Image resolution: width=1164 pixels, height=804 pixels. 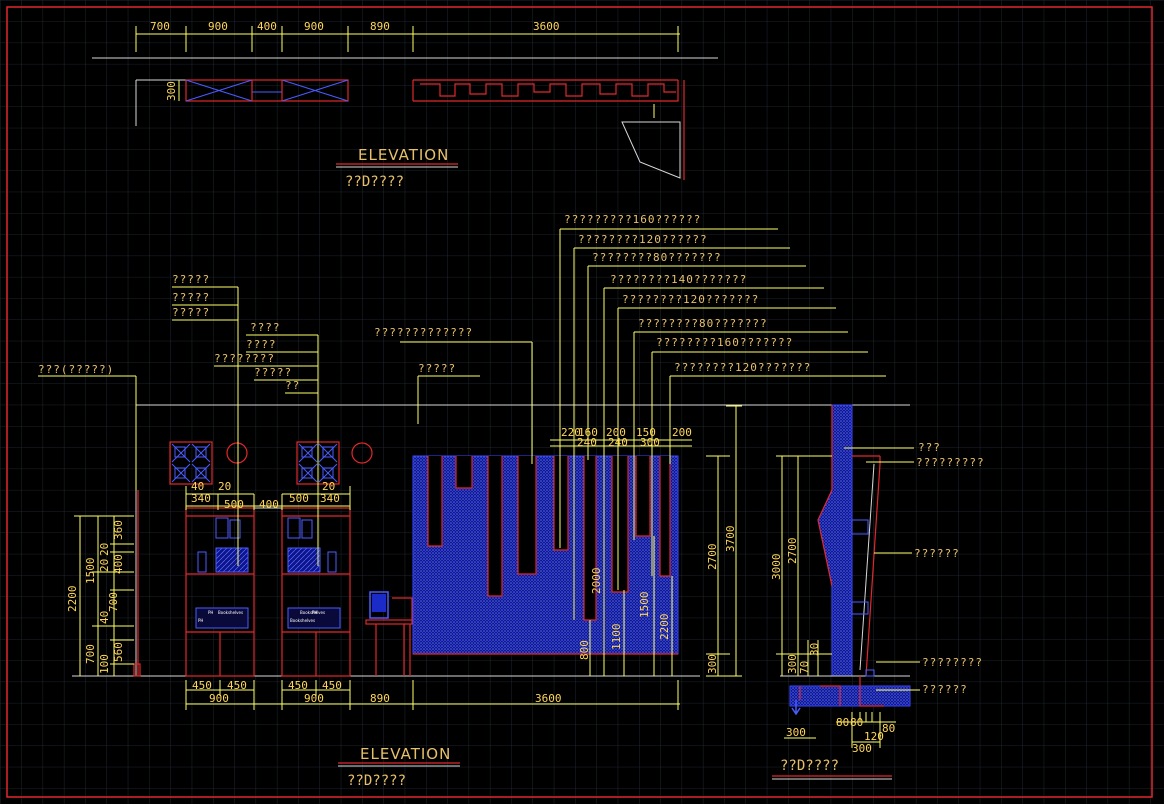 I want to click on pv-dim-2000: 2000, so click(x=596, y=581).